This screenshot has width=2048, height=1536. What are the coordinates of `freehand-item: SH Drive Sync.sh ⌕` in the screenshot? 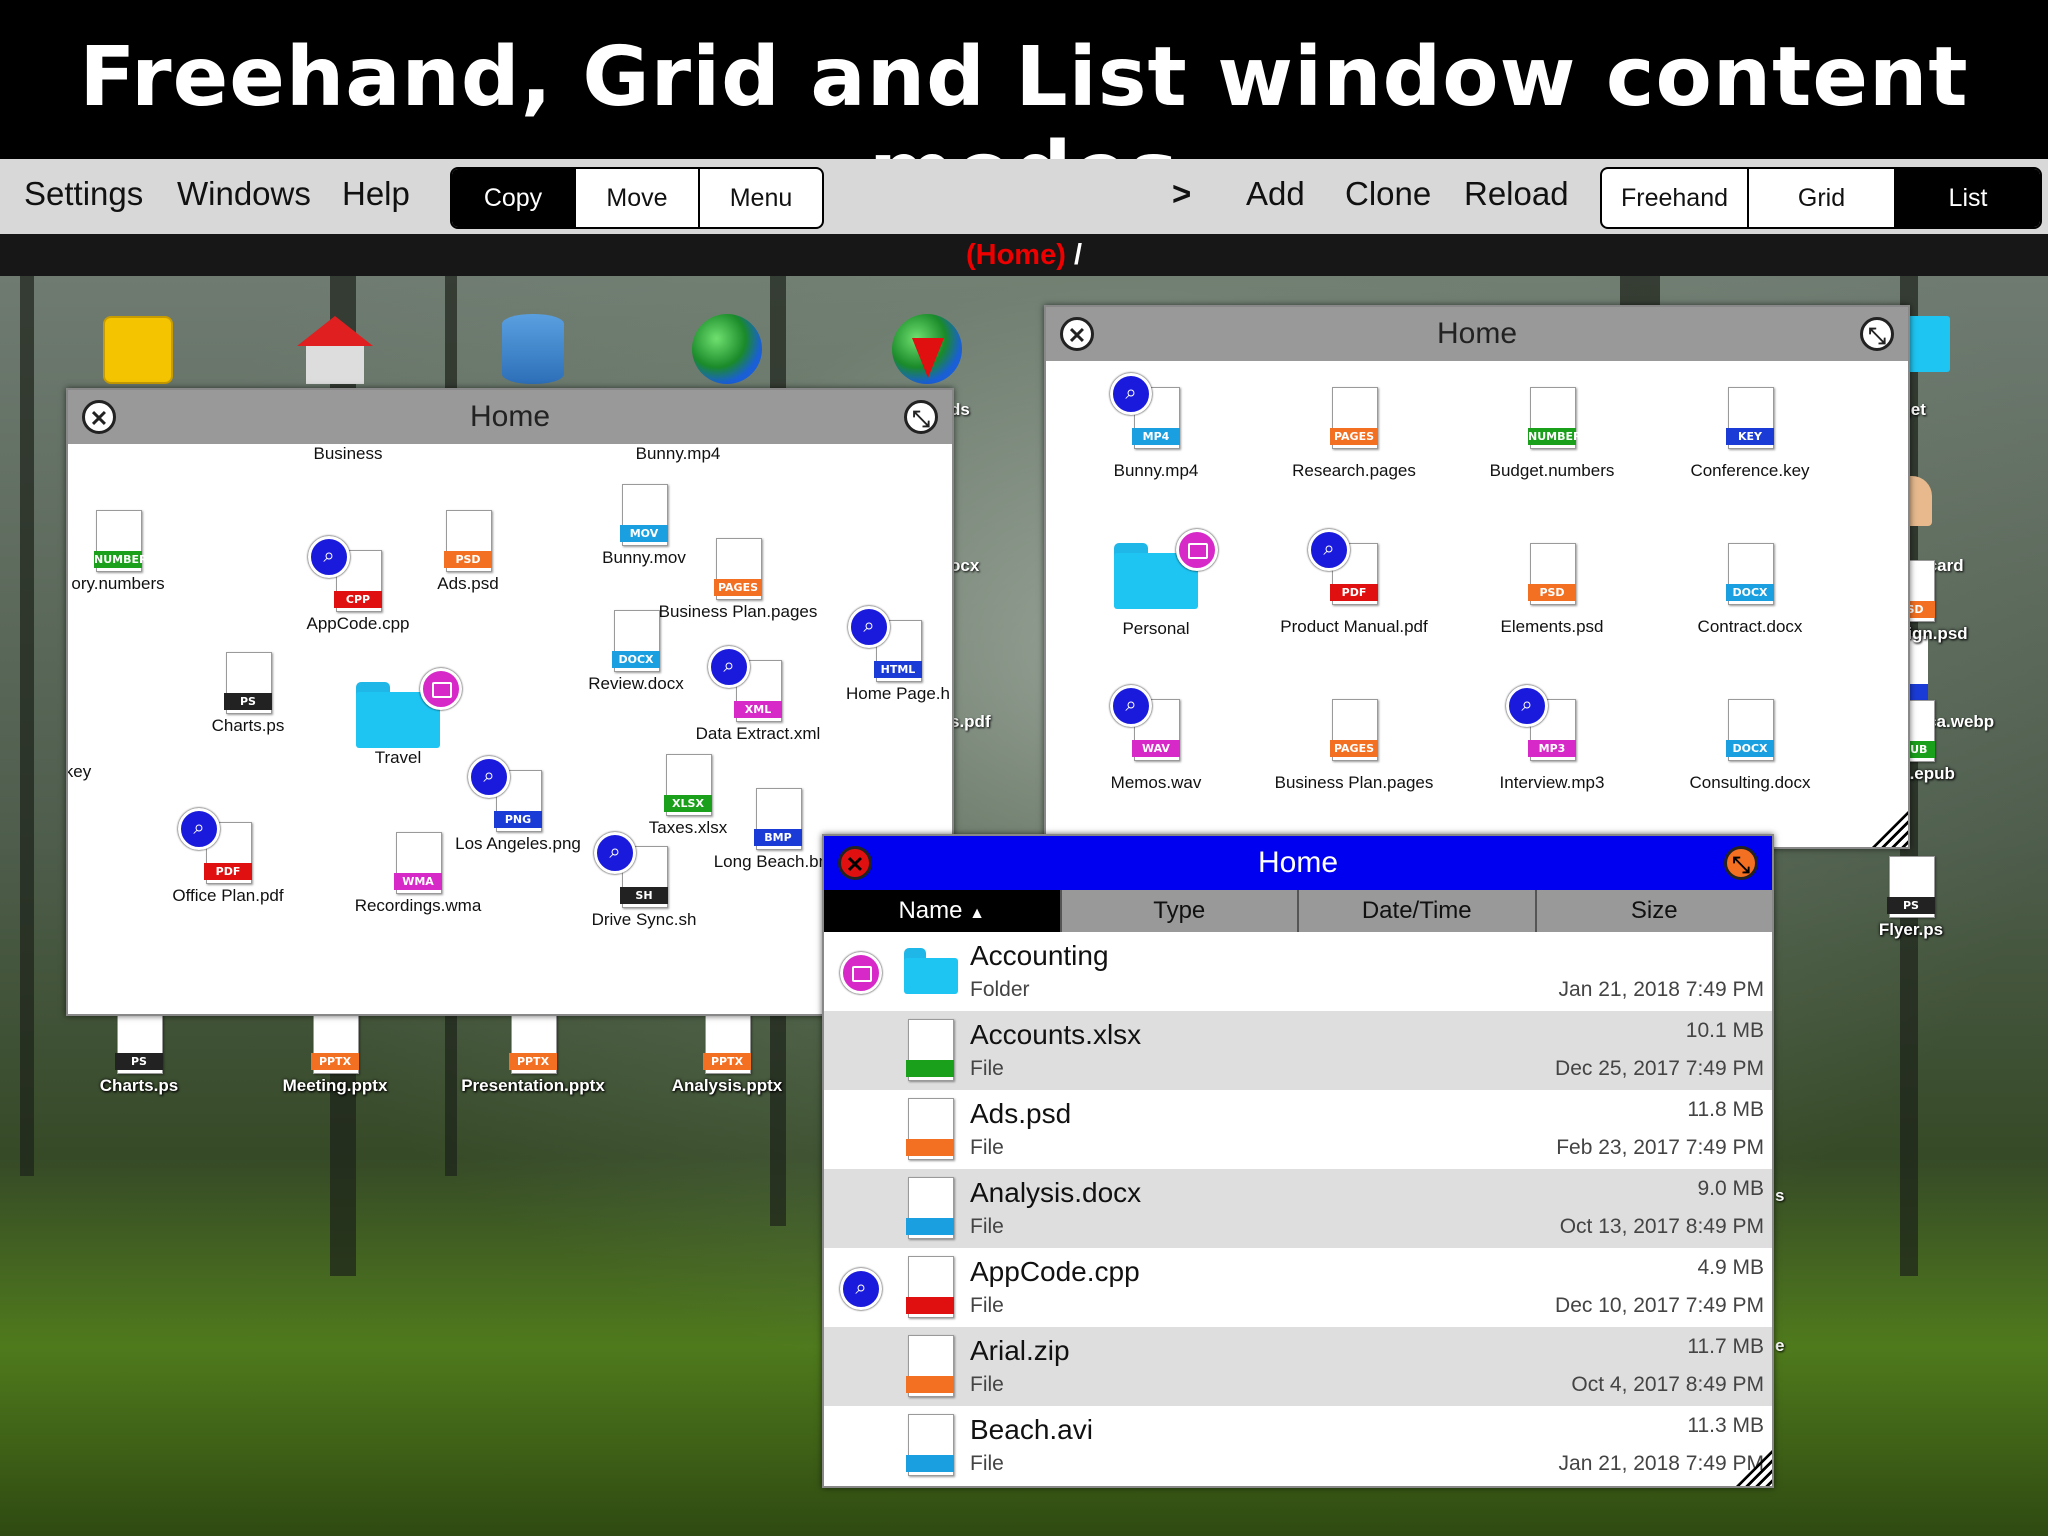 It's located at (644, 881).